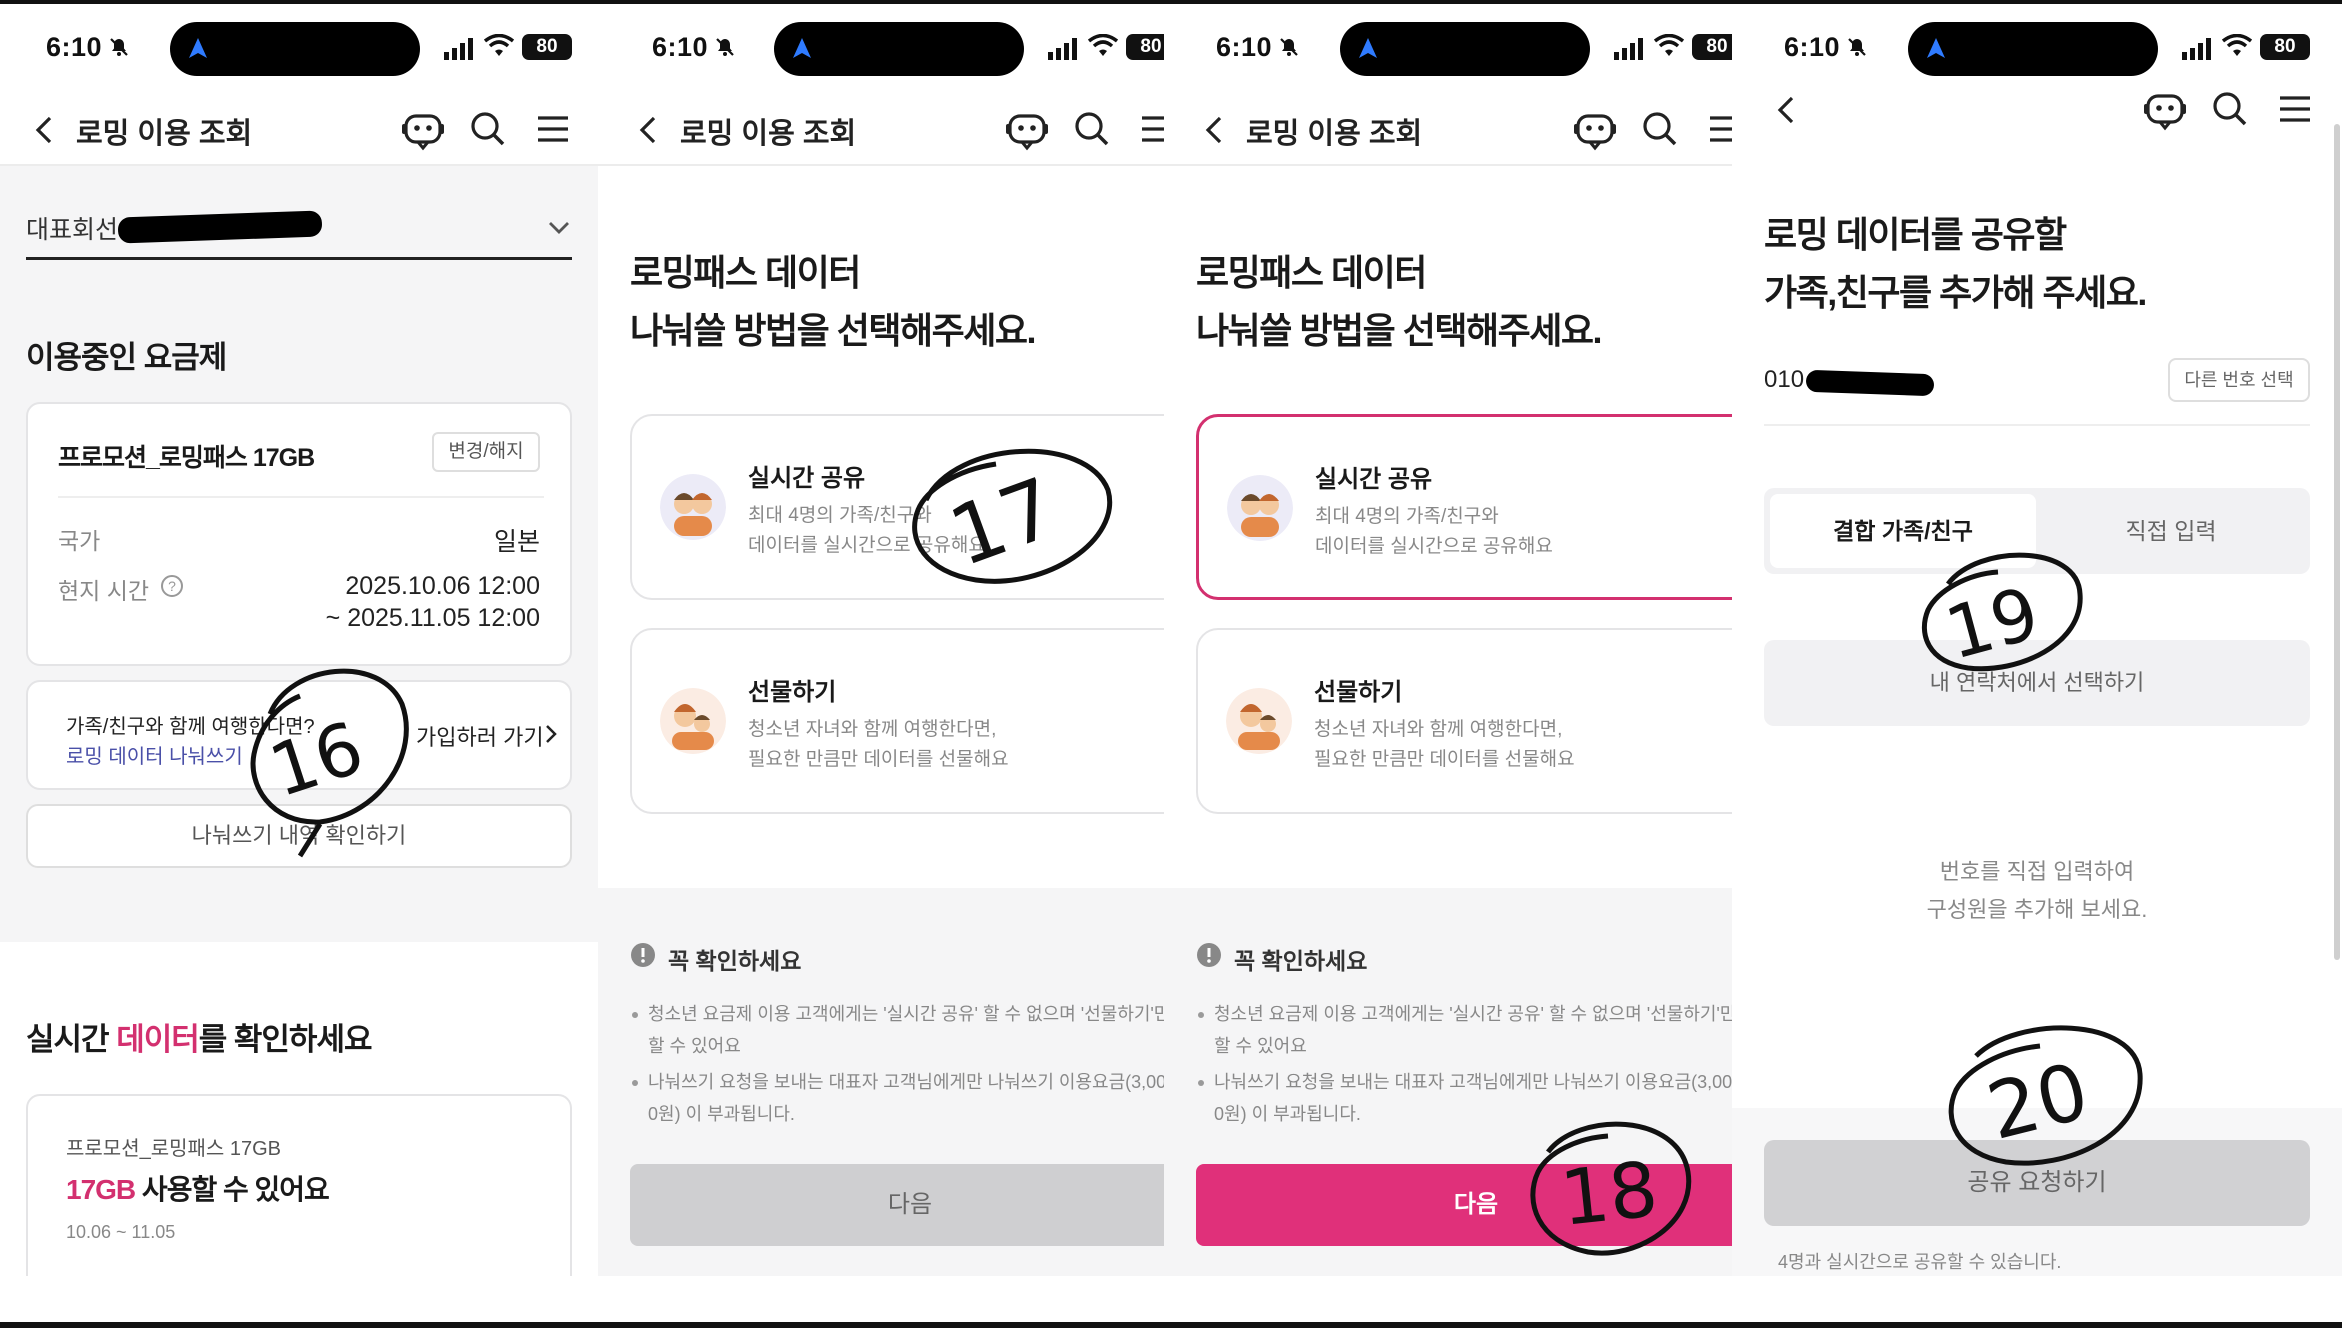  Describe the element at coordinates (2037, 1183) in the screenshot. I see `share-request-button: 공유 요청하기` at that location.